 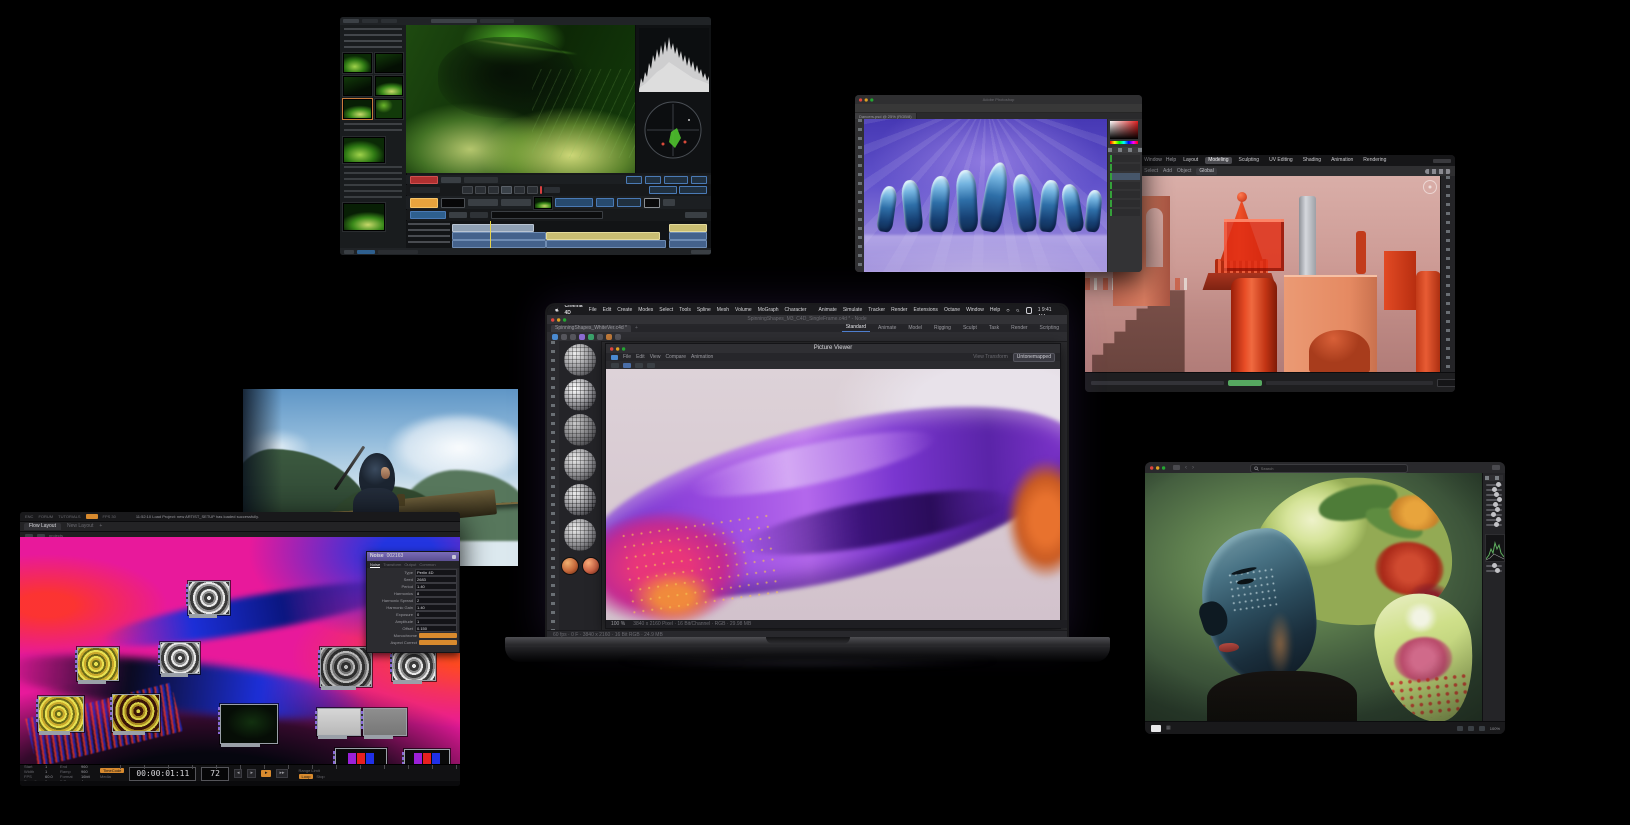 I want to click on flame-black-field, so click(x=453, y=202).